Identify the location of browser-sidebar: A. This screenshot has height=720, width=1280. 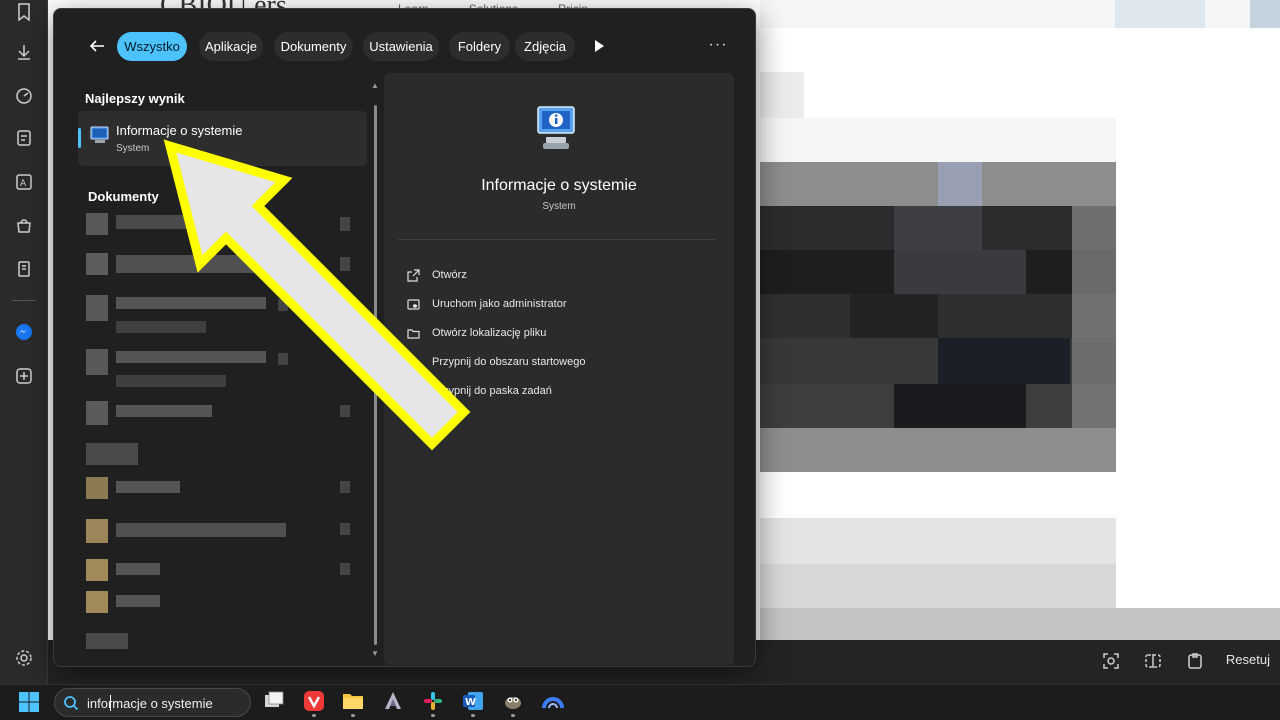
(24, 342).